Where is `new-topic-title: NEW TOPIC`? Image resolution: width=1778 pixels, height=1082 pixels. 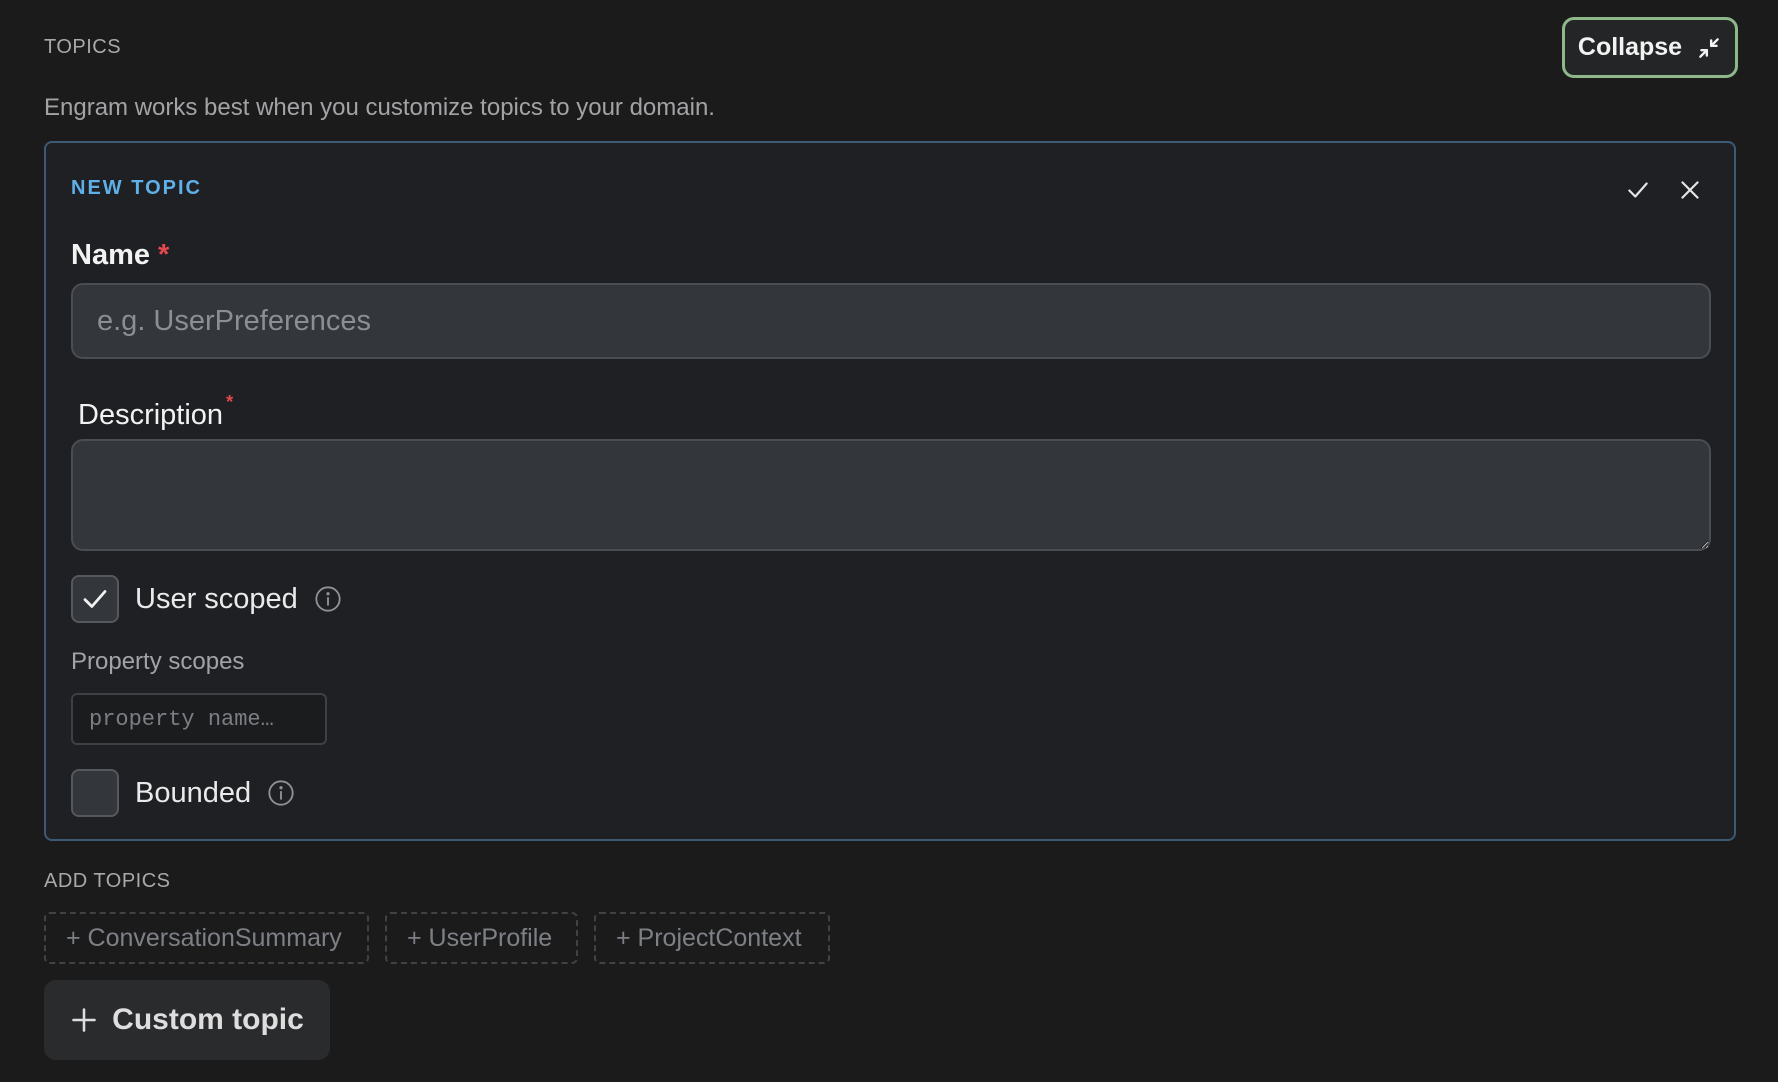 new-topic-title: NEW TOPIC is located at coordinates (136, 188).